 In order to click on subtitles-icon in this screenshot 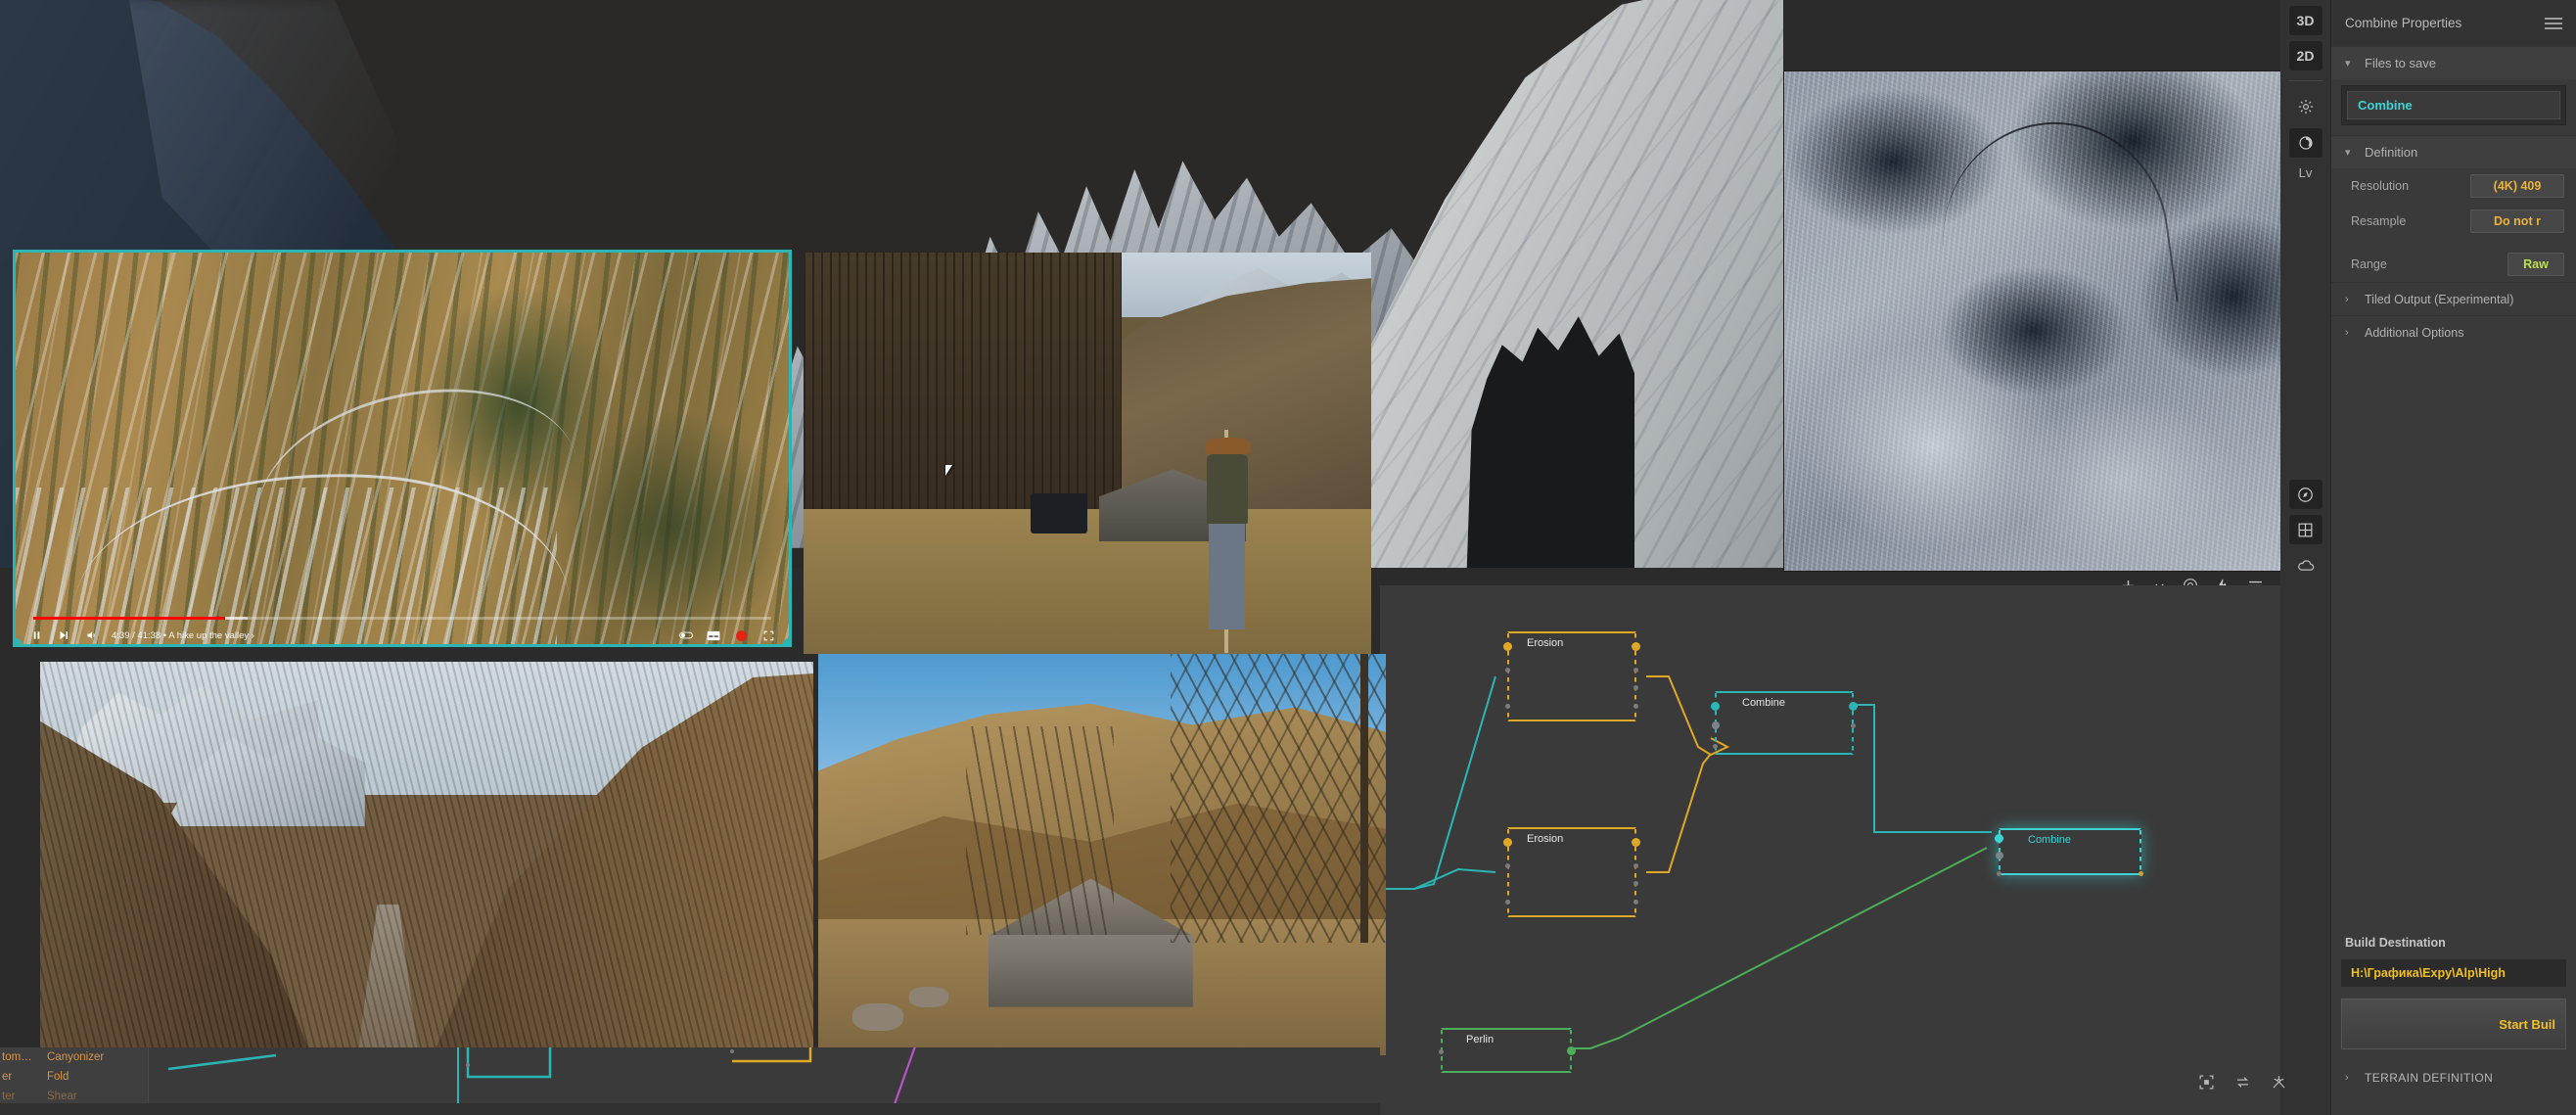, I will do `click(714, 635)`.